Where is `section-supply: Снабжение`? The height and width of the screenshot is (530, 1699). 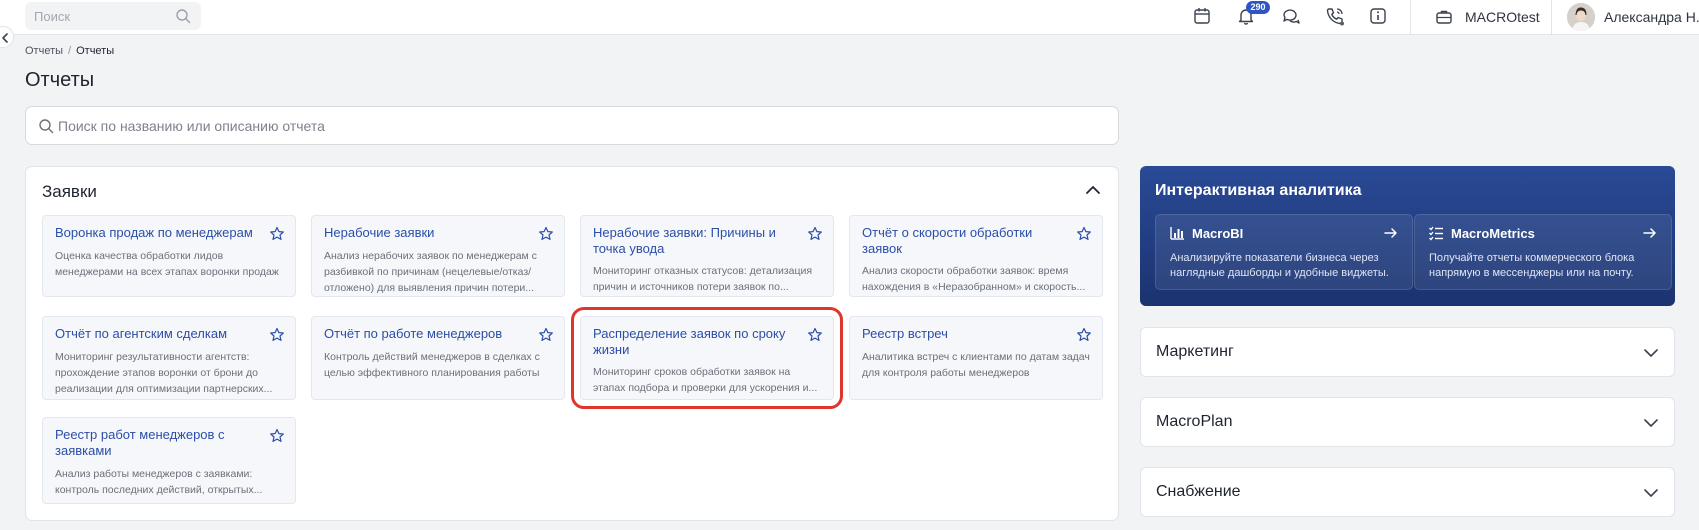 section-supply: Снабжение is located at coordinates (1407, 492).